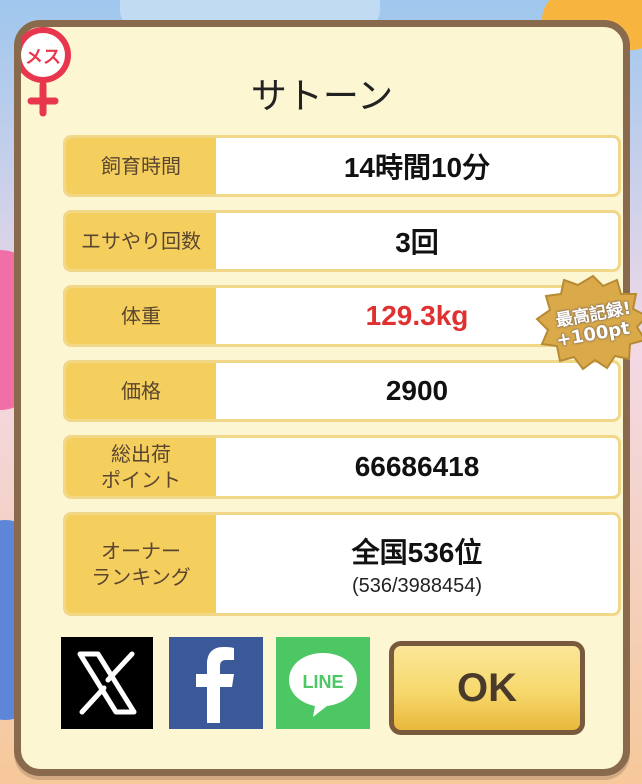 The width and height of the screenshot is (642, 784). Describe the element at coordinates (141, 454) in the screenshot. I see `stat-label-line: 総出荷` at that location.